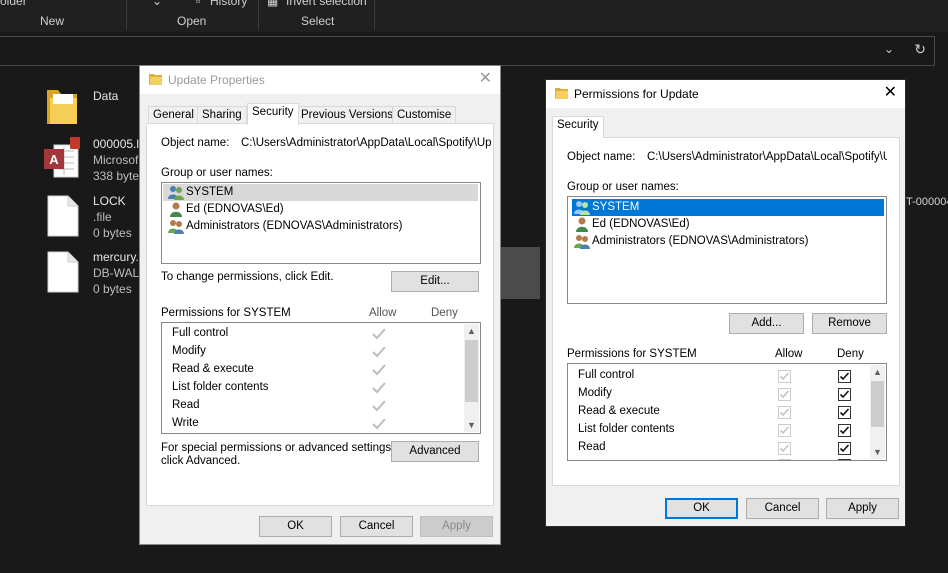 This screenshot has height=573, width=948. I want to click on perm-full-control: Full control, so click(606, 375).